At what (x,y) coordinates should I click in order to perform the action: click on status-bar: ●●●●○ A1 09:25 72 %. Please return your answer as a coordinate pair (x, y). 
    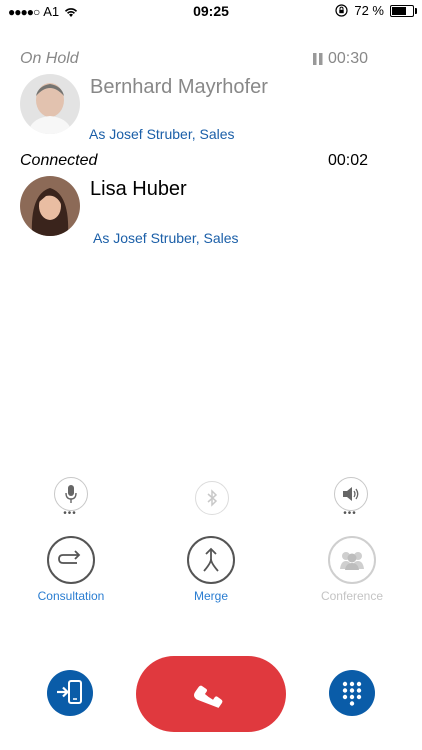
    Looking at the image, I should click on (211, 11).